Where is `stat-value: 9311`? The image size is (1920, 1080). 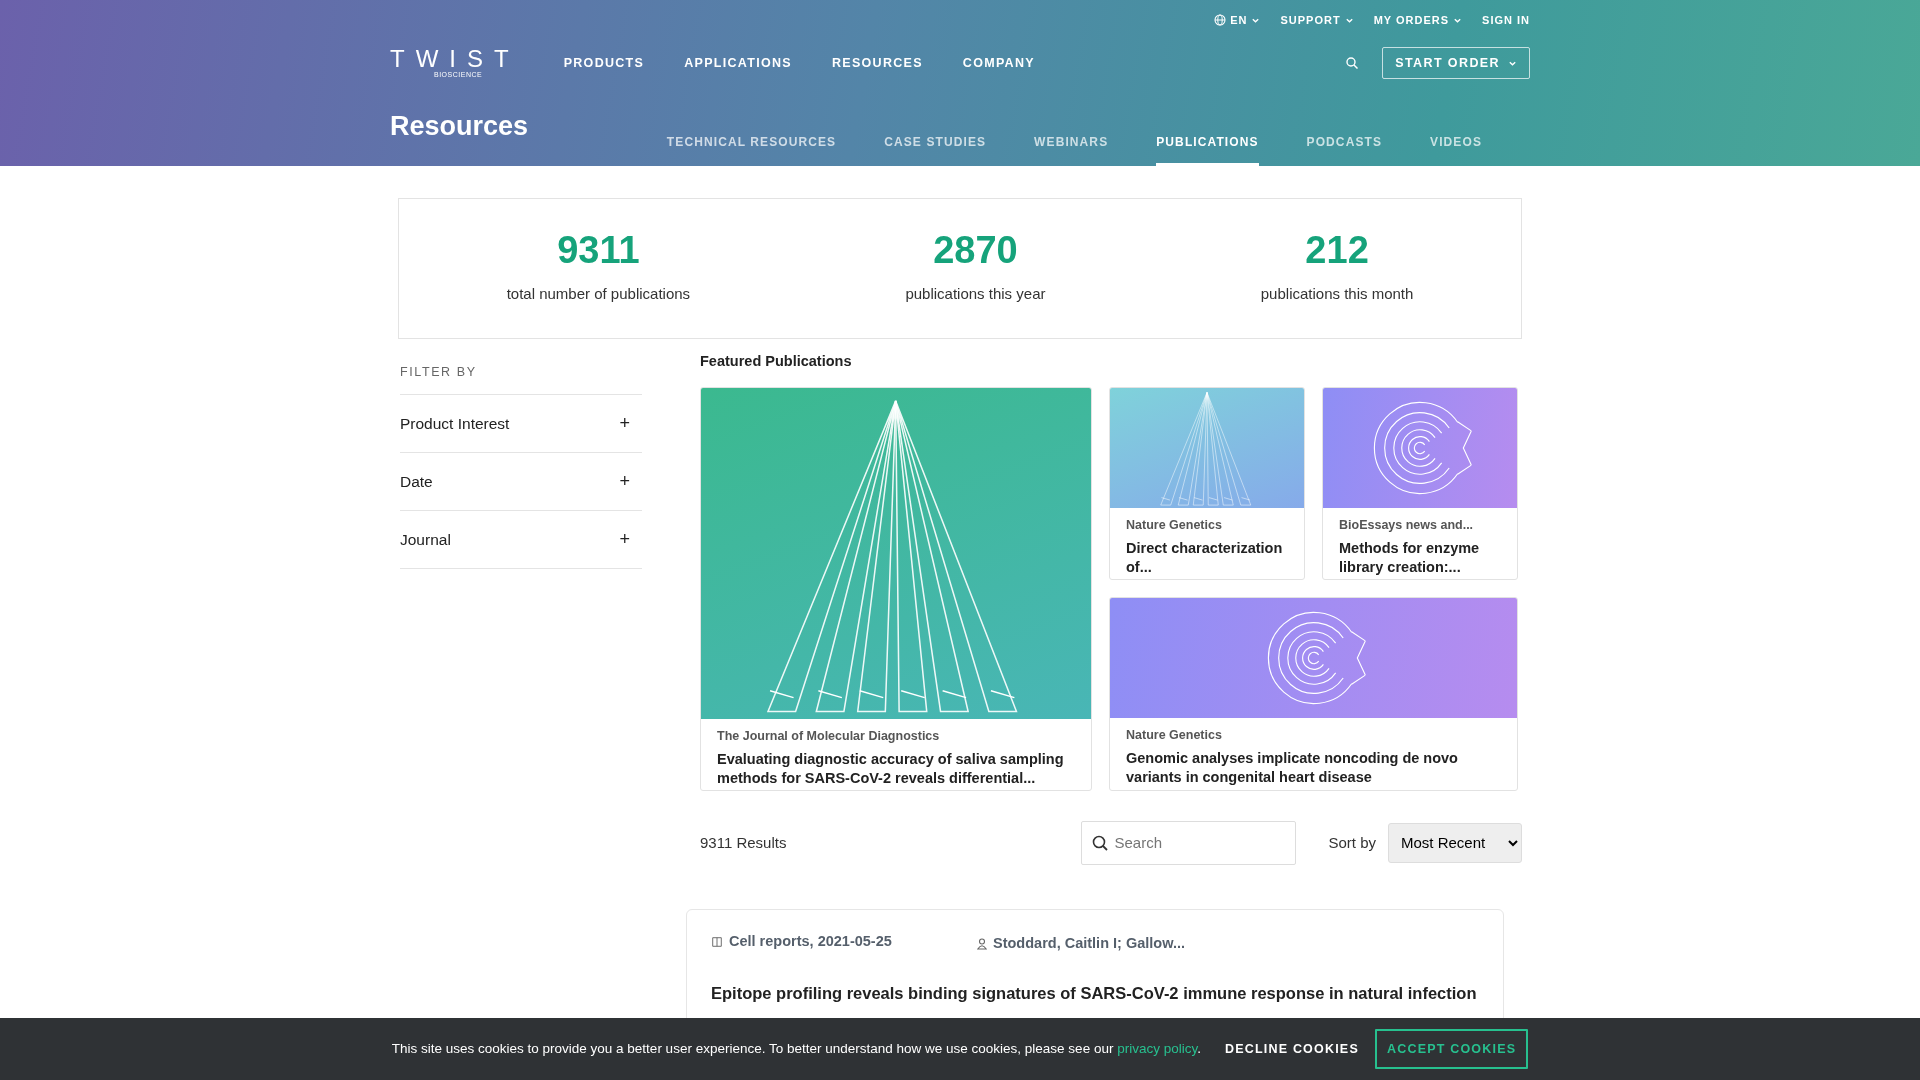 stat-value: 9311 is located at coordinates (598, 250).